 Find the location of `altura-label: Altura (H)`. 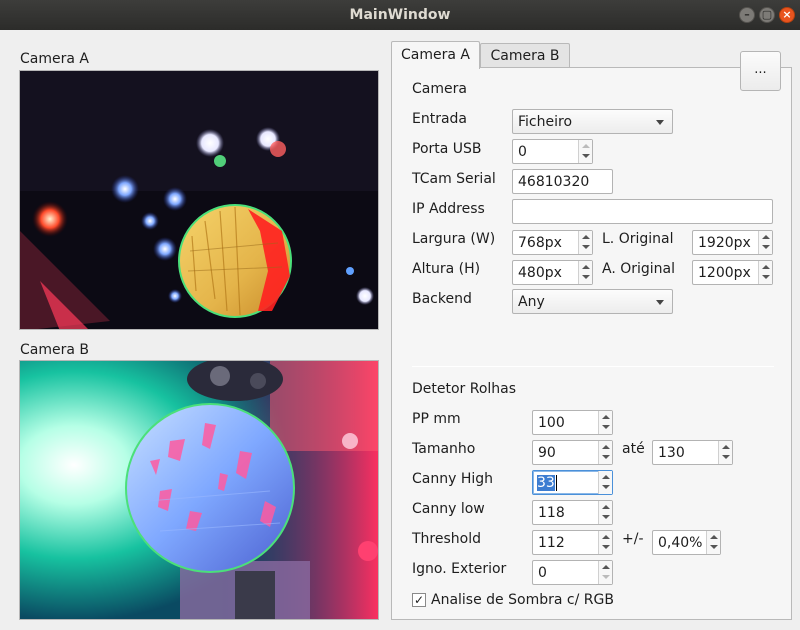

altura-label: Altura (H) is located at coordinates (446, 269).